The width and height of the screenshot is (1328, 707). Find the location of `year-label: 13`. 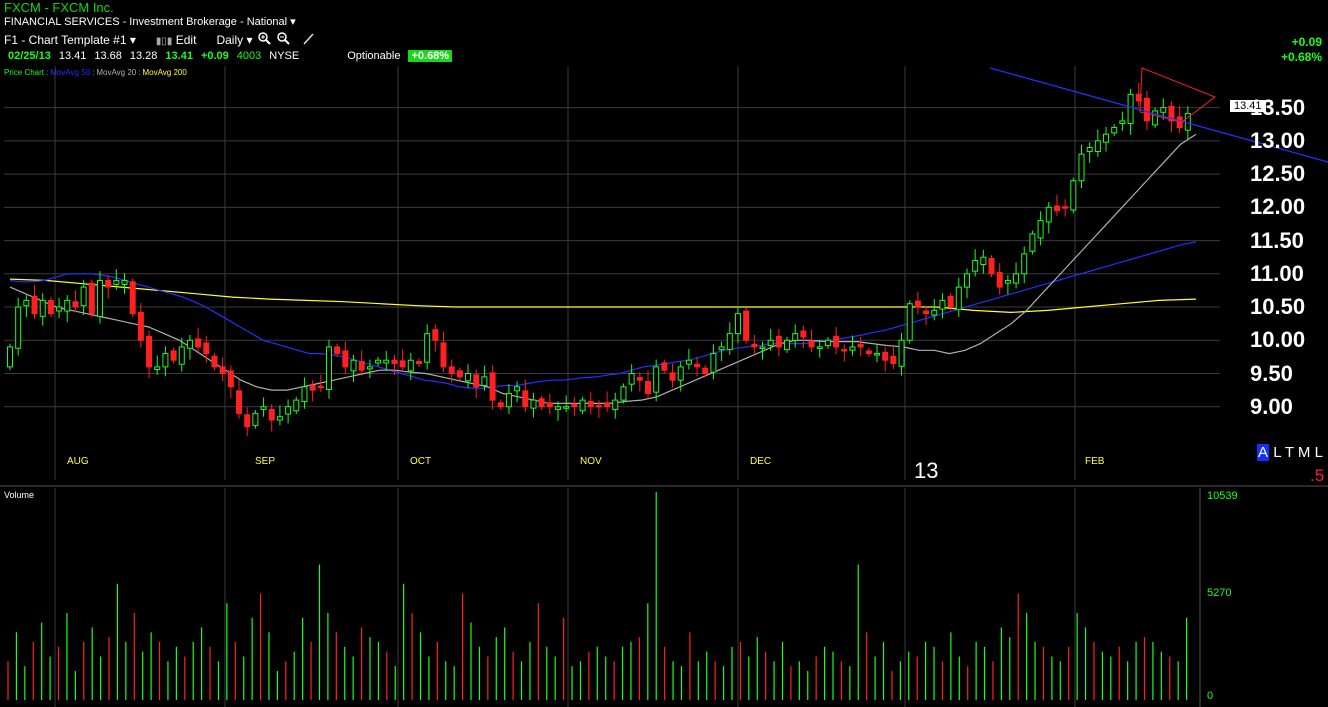

year-label: 13 is located at coordinates (926, 470).